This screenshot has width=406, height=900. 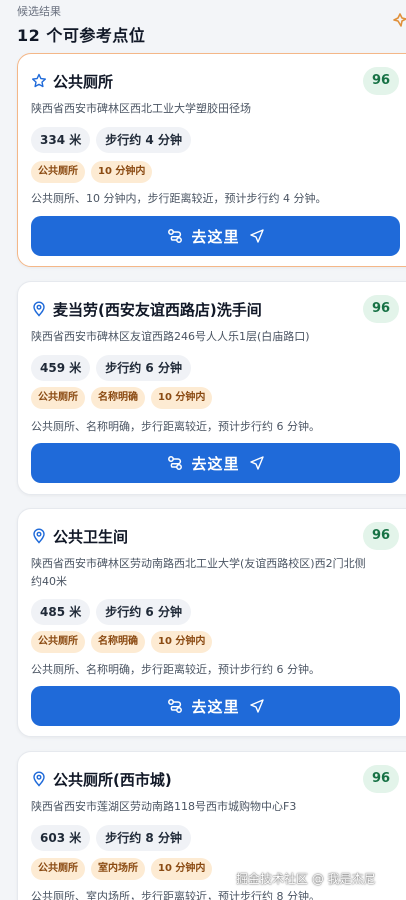 What do you see at coordinates (61, 368) in the screenshot?
I see `distance-pill: 459 米` at bounding box center [61, 368].